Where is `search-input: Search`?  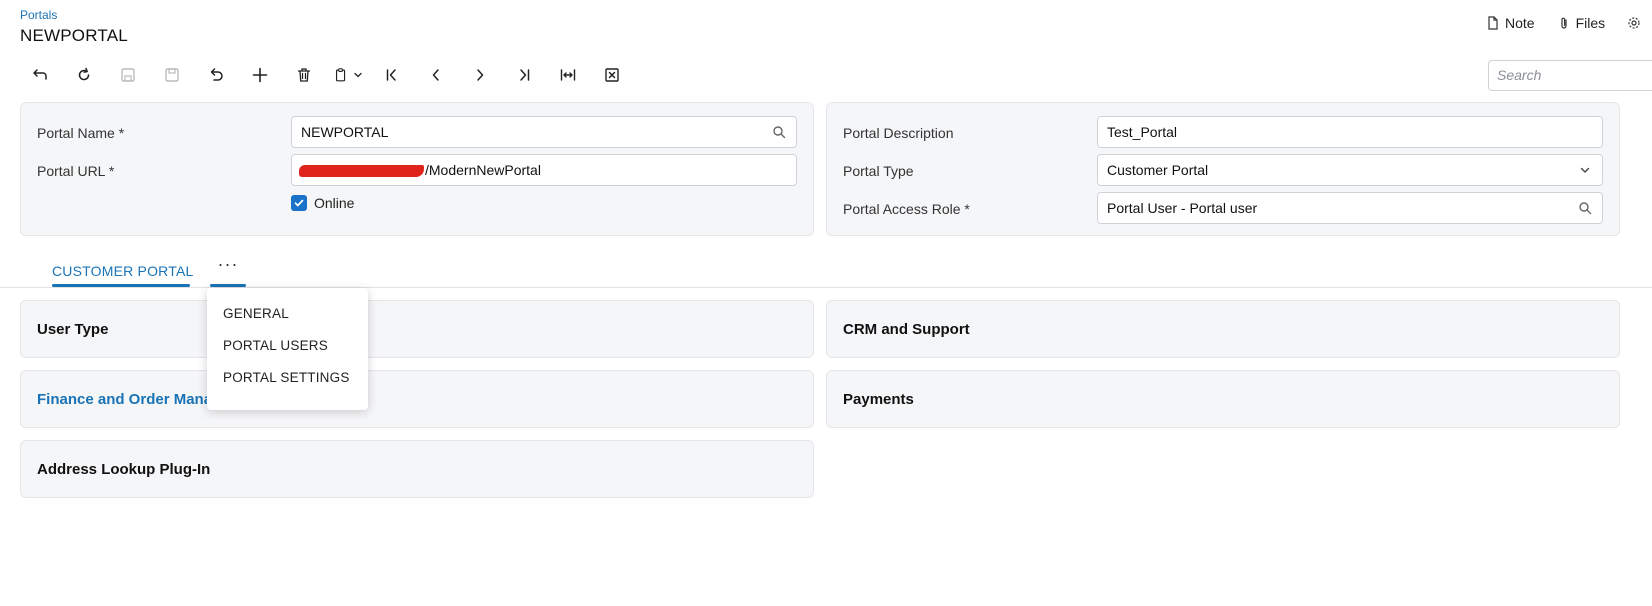
search-input: Search is located at coordinates (1570, 75).